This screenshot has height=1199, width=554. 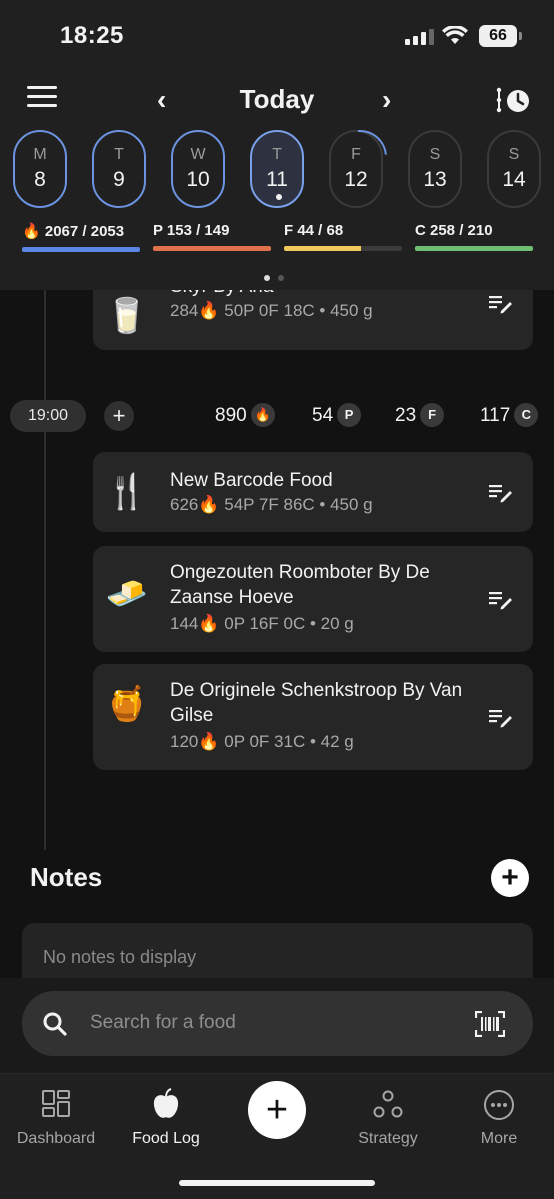 What do you see at coordinates (66, 877) in the screenshot?
I see `notes-title: Notes` at bounding box center [66, 877].